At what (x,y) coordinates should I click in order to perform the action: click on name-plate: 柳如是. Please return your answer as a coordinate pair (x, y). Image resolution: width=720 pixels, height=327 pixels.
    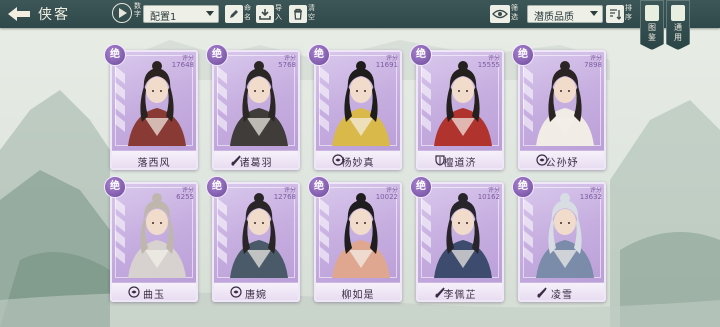
    Looking at the image, I should click on (358, 291).